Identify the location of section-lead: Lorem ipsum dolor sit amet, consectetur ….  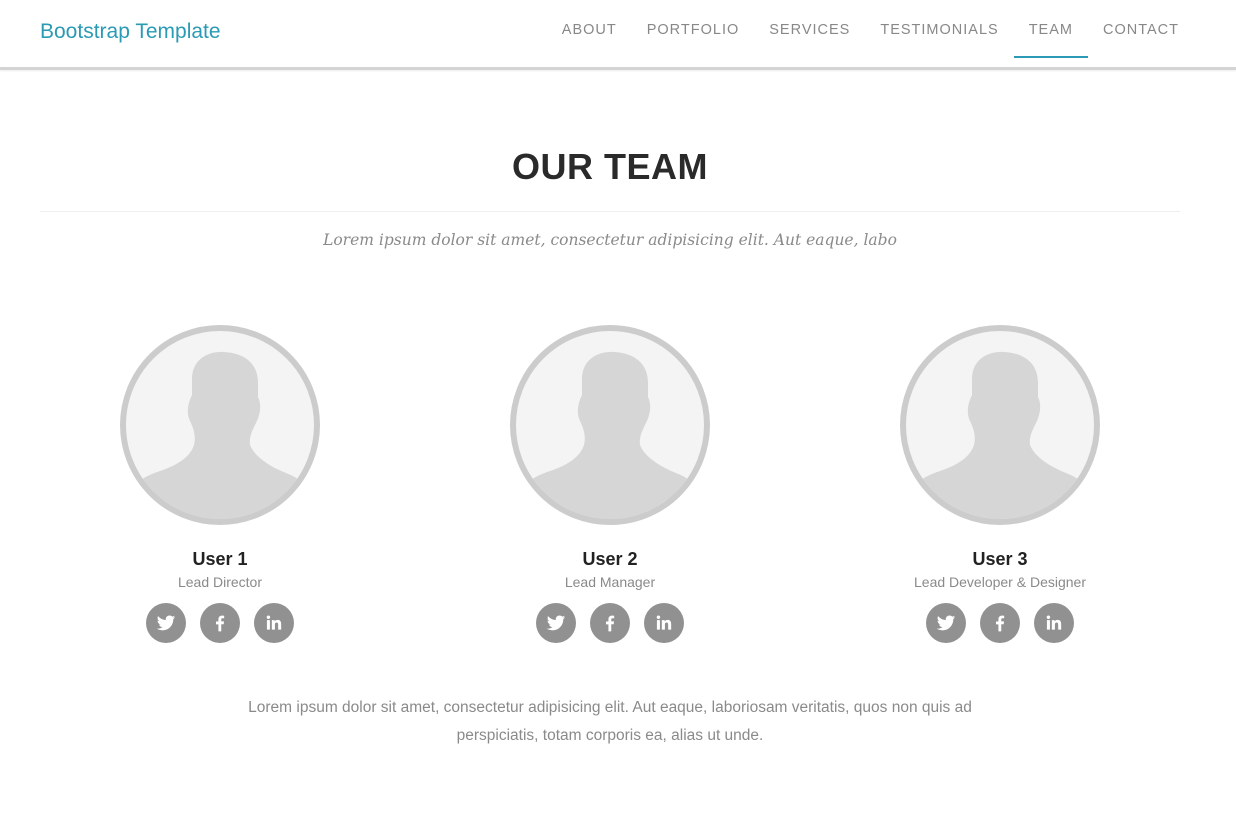
(610, 240).